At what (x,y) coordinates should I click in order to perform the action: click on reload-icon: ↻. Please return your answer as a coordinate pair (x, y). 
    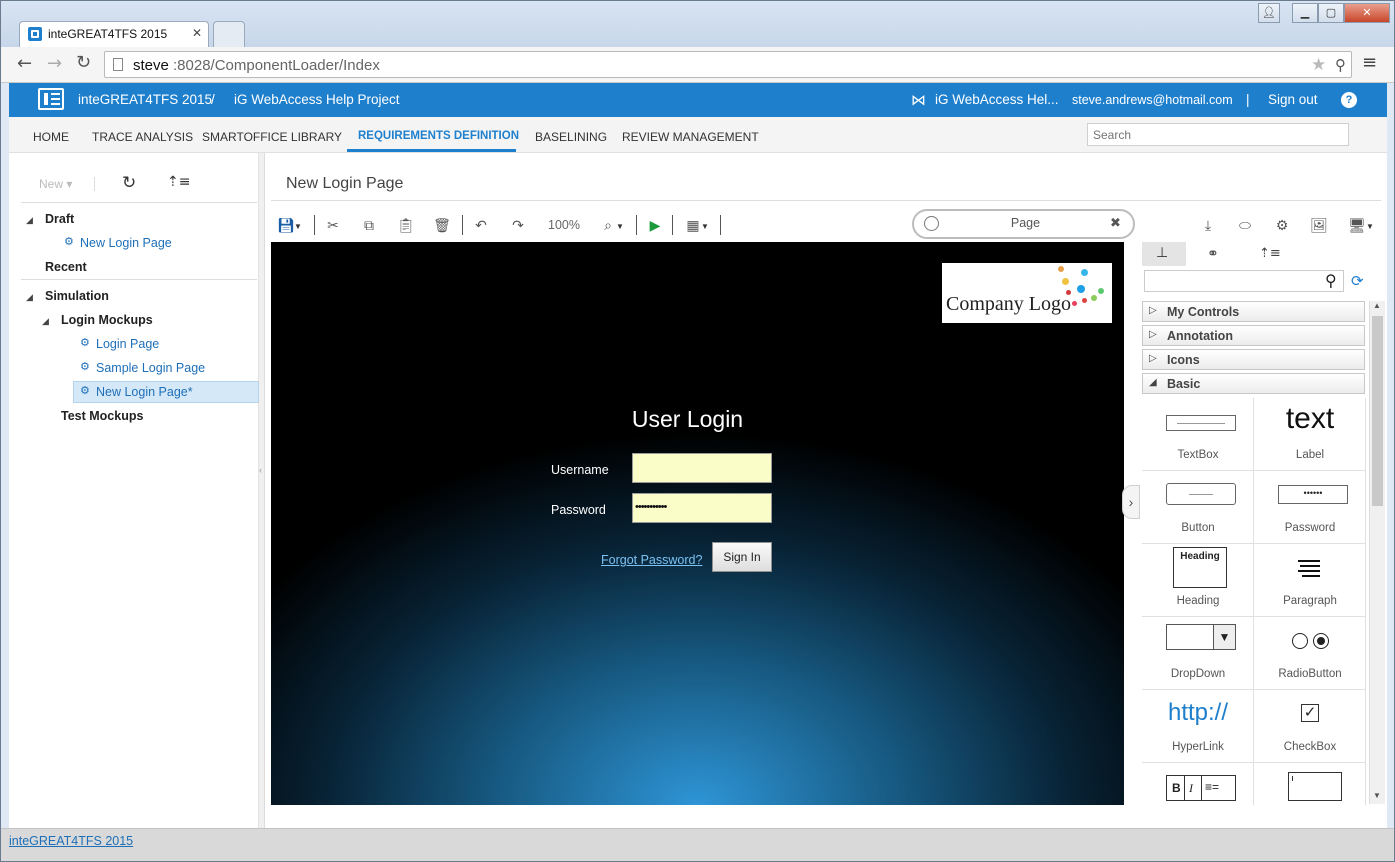
    Looking at the image, I should click on (83, 62).